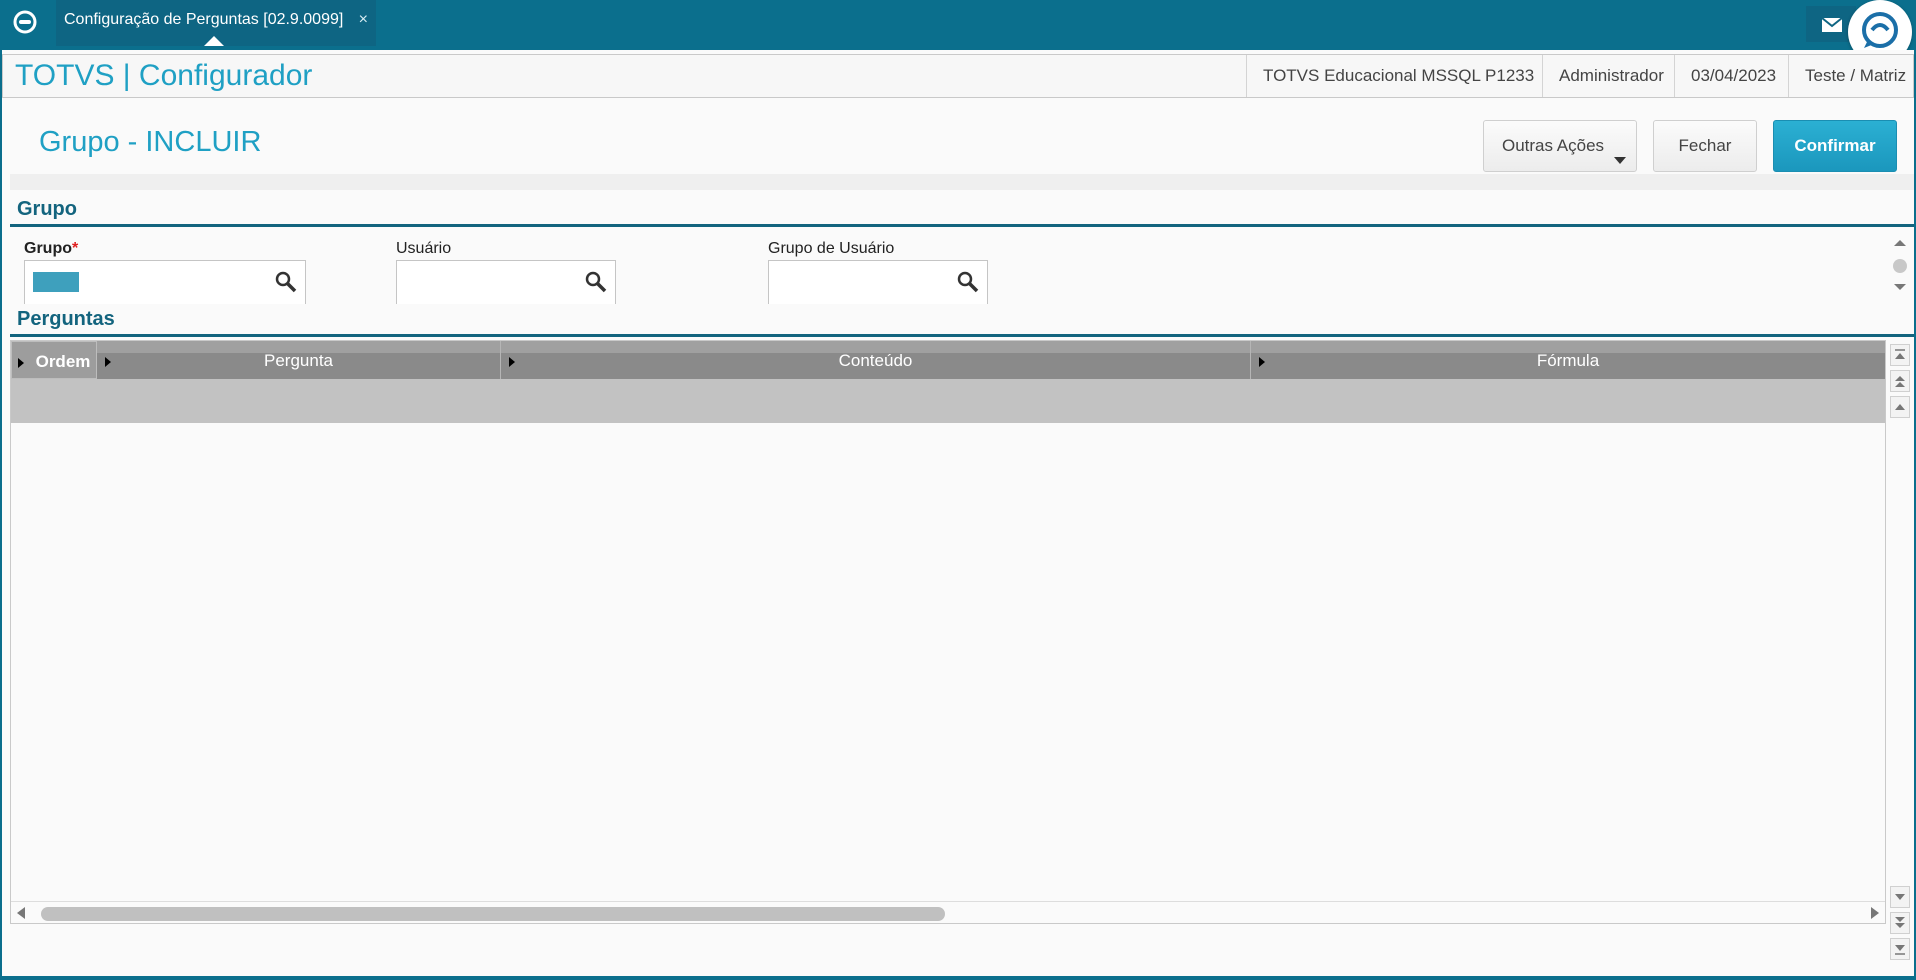 Image resolution: width=1916 pixels, height=980 pixels. What do you see at coordinates (75, 248) in the screenshot?
I see `required-marker: *` at bounding box center [75, 248].